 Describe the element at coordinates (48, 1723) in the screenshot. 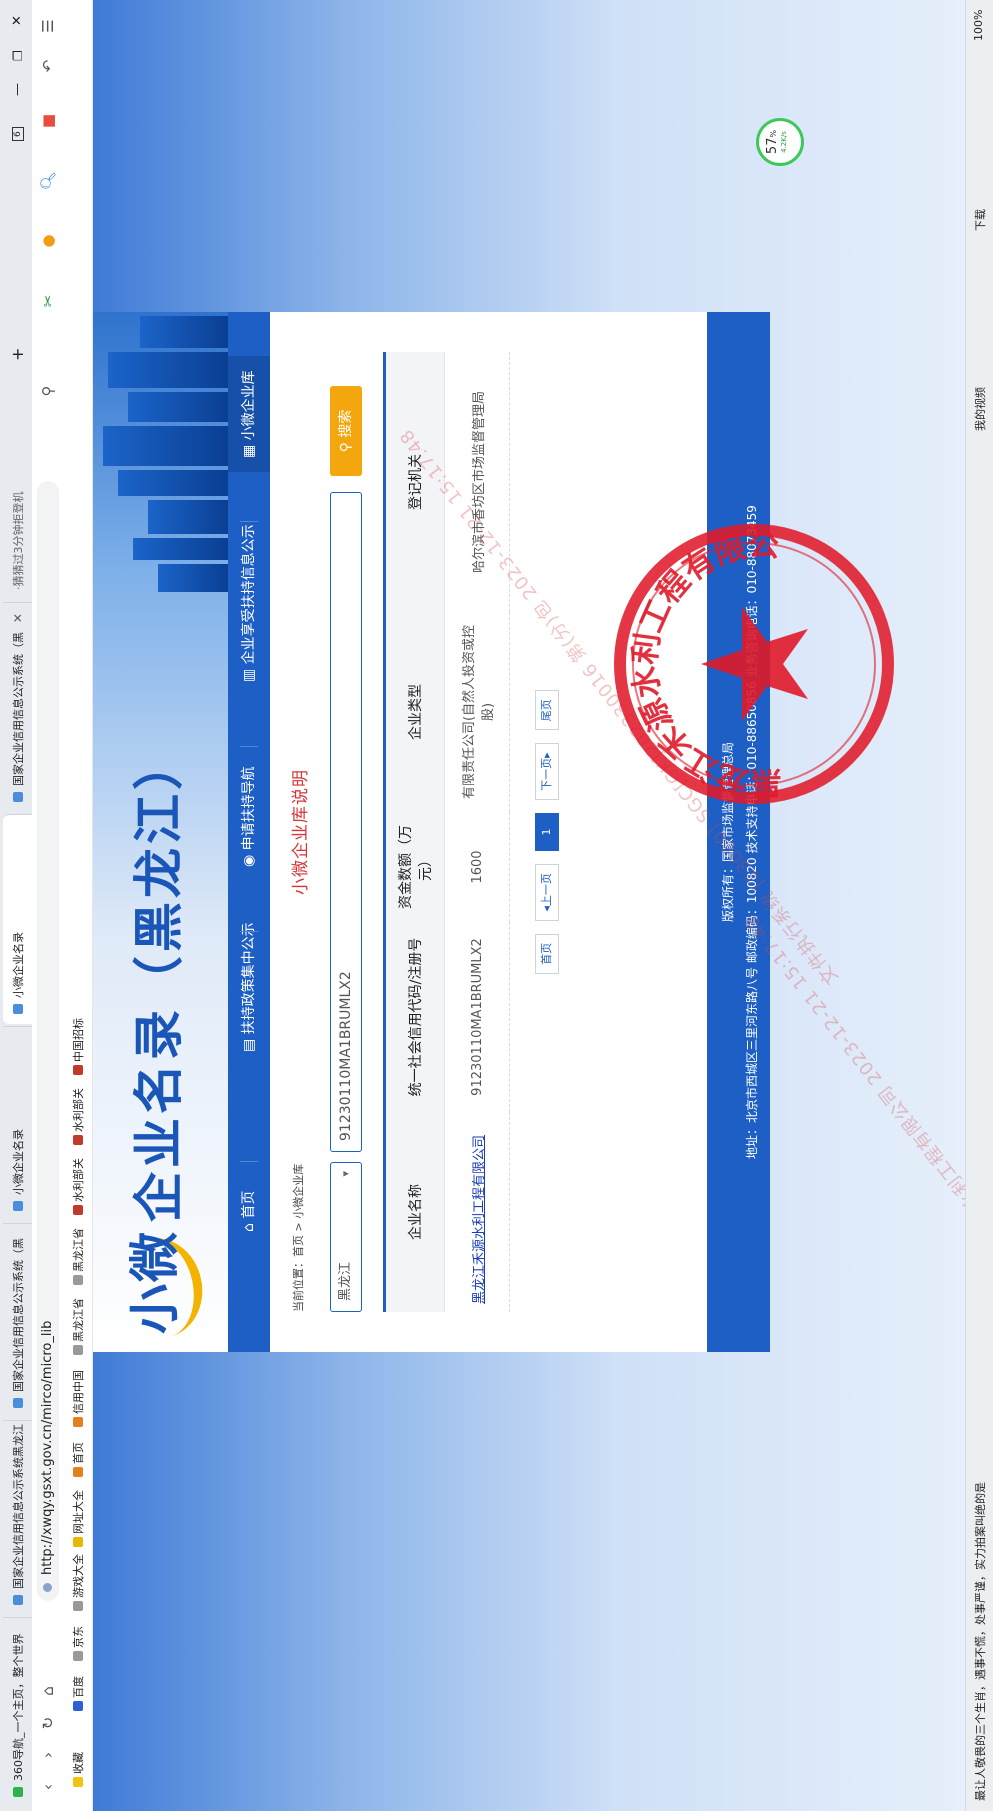

I see `refresh-icon: ↻` at that location.